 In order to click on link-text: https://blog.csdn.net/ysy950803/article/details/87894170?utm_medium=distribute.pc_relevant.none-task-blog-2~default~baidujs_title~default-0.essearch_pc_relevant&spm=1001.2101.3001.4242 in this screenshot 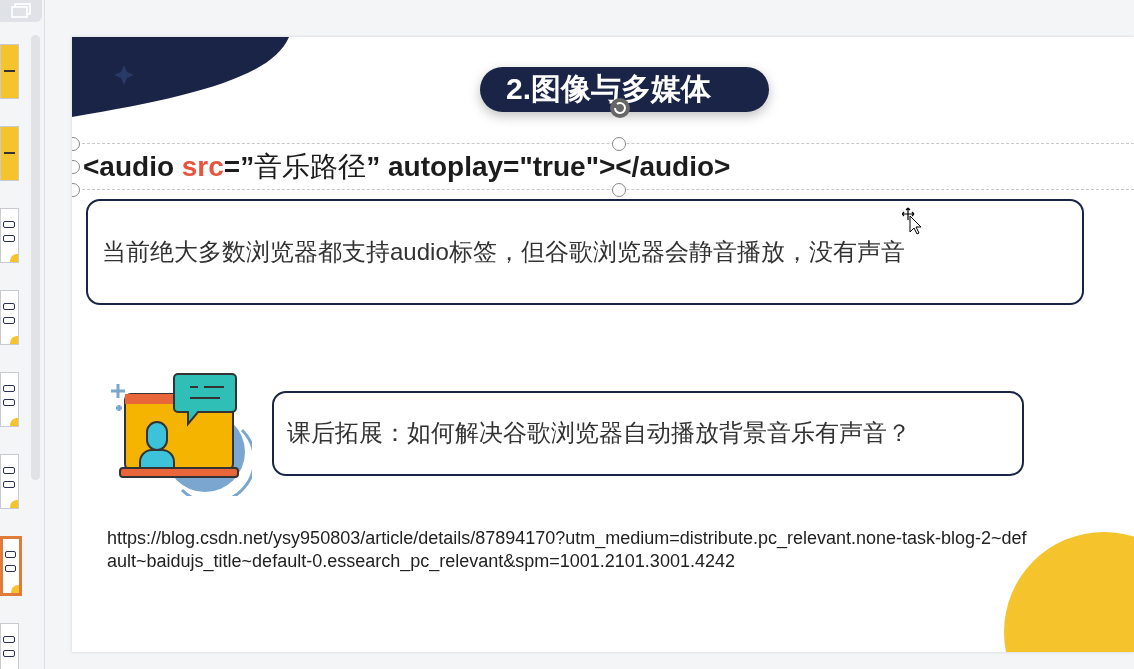, I will do `click(567, 550)`.